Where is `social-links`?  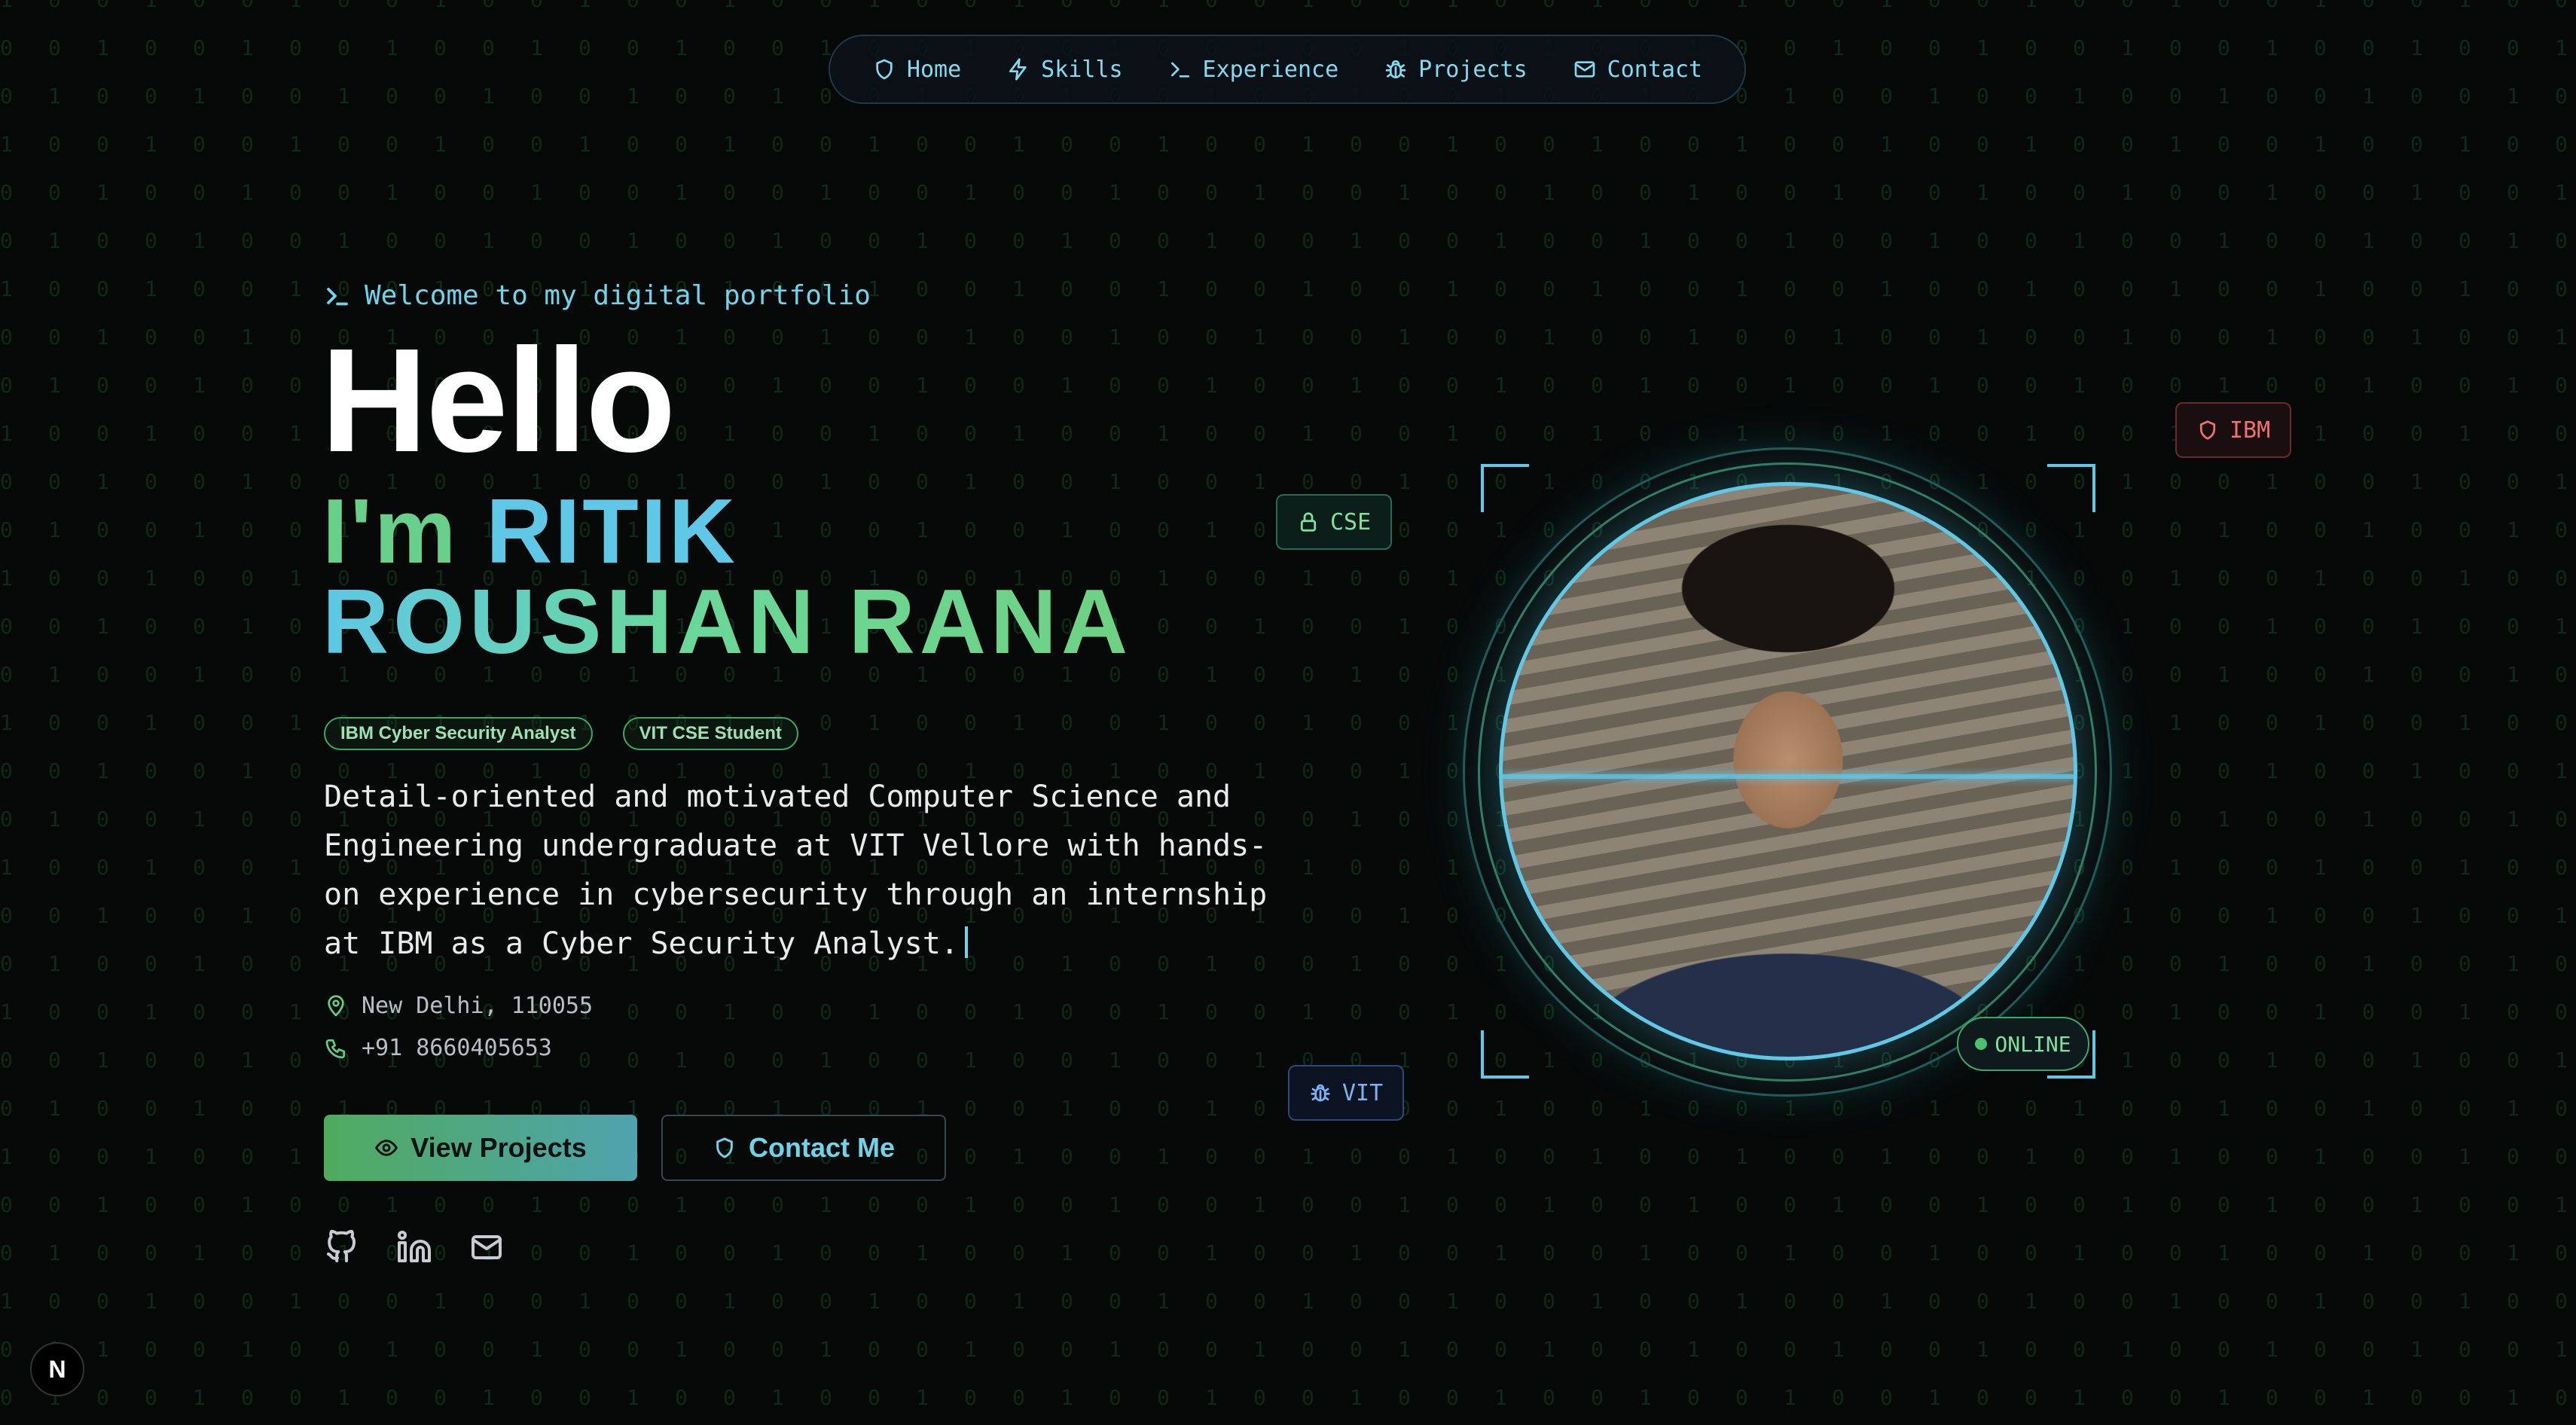
social-links is located at coordinates (414, 1249).